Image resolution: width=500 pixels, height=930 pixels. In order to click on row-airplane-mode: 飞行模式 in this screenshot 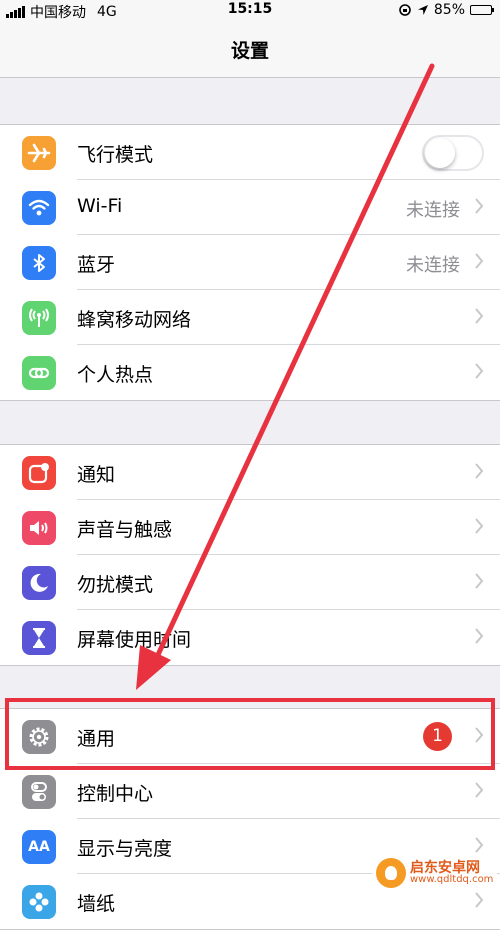, I will do `click(250, 152)`.